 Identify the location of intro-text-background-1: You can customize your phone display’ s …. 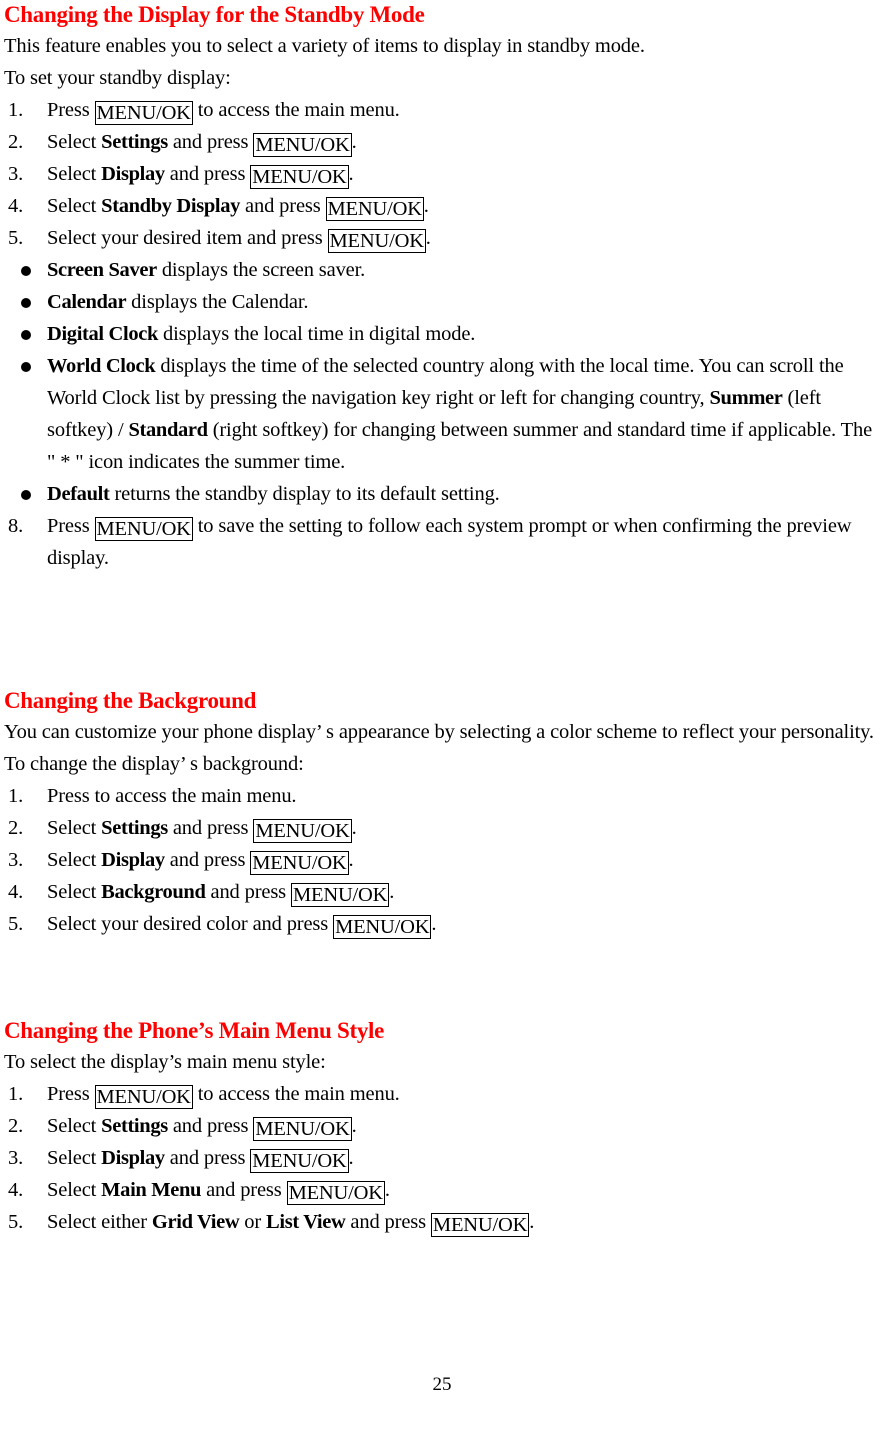
(439, 732).